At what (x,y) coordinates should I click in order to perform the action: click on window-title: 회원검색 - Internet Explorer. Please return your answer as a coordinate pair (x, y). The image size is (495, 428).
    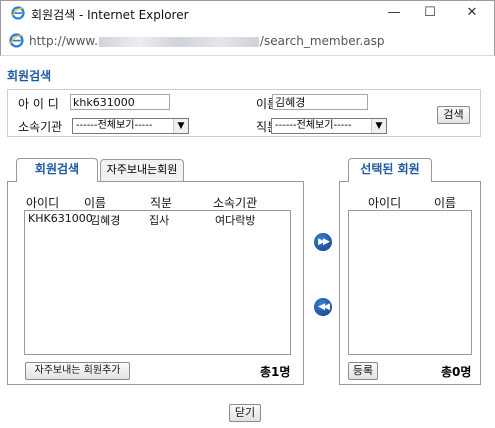
    Looking at the image, I should click on (110, 15).